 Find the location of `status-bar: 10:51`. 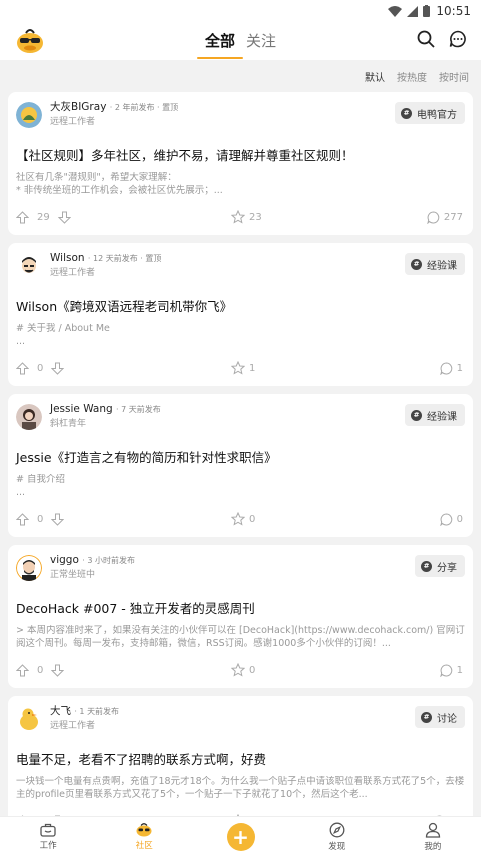

status-bar: 10:51 is located at coordinates (240, 11).